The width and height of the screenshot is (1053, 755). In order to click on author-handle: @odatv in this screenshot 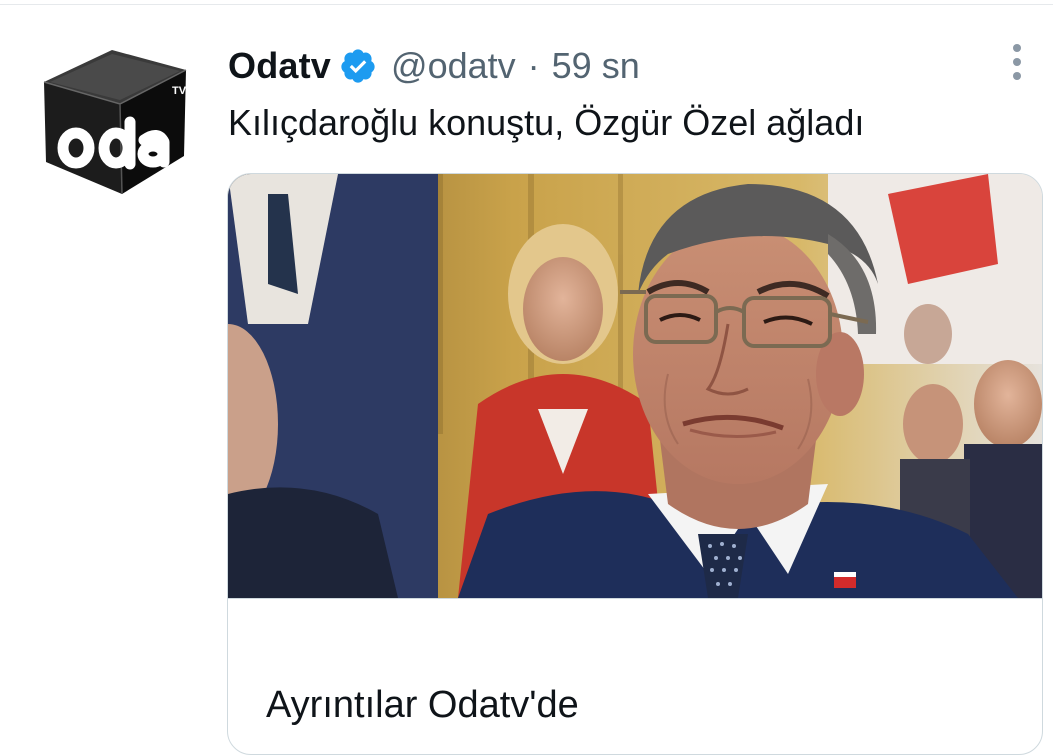, I will do `click(453, 66)`.